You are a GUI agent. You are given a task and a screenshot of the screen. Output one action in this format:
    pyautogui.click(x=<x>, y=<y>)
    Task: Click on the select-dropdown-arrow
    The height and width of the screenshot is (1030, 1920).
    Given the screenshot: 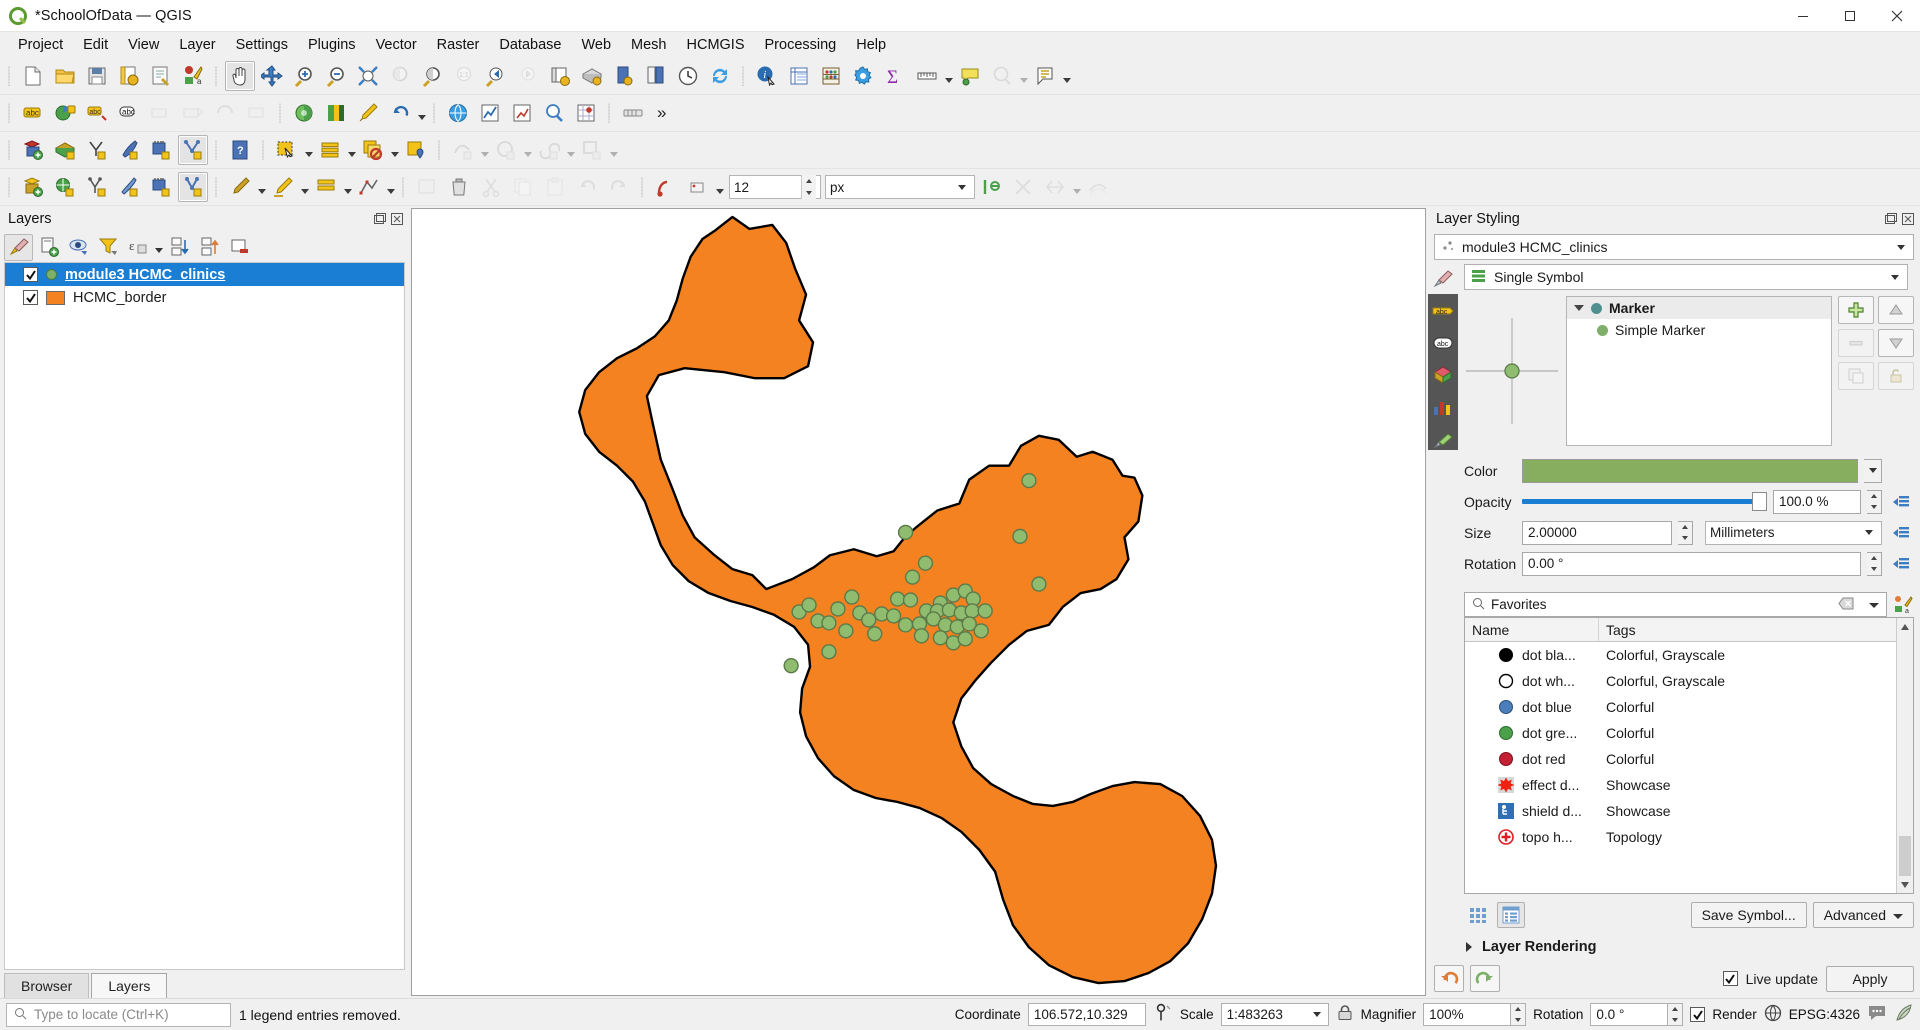 What is the action you would take?
    pyautogui.click(x=308, y=150)
    